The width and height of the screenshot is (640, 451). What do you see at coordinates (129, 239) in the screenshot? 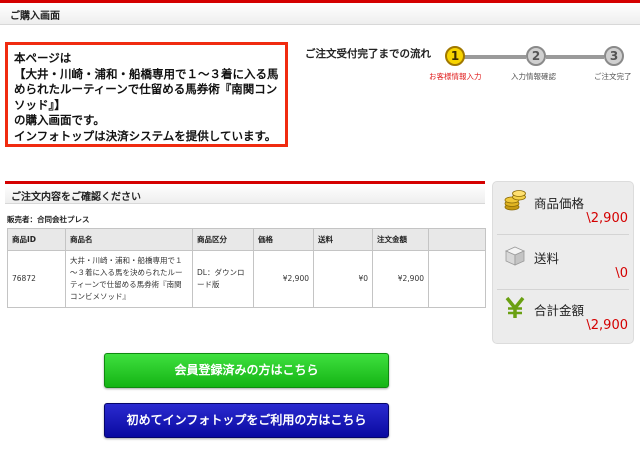
I see `column-header: 商品名` at bounding box center [129, 239].